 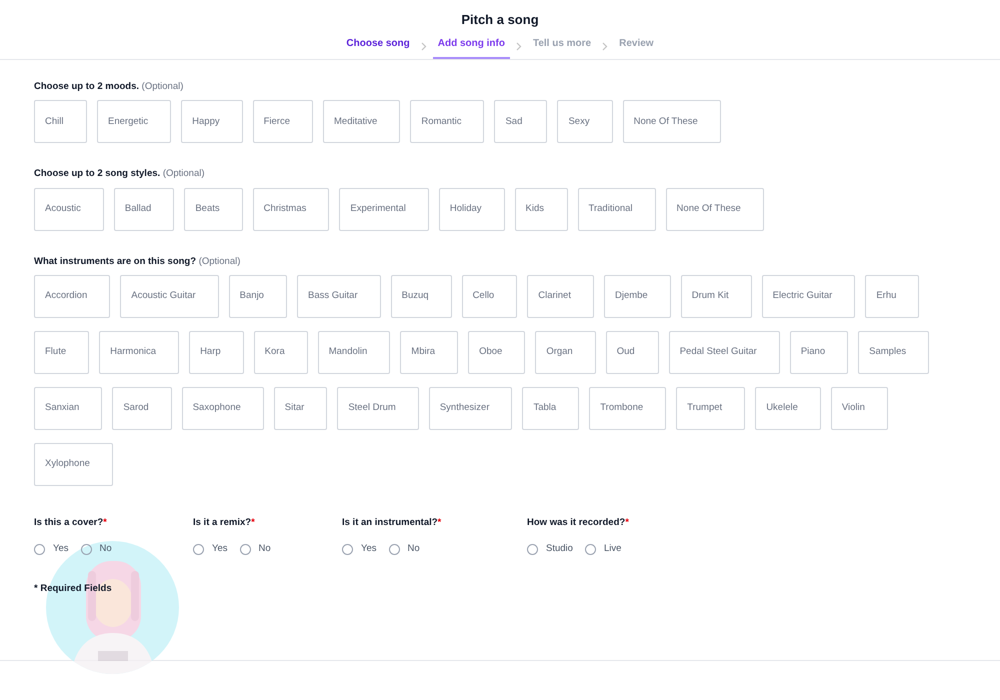 What do you see at coordinates (551, 408) in the screenshot?
I see `option-chip: Tabla` at bounding box center [551, 408].